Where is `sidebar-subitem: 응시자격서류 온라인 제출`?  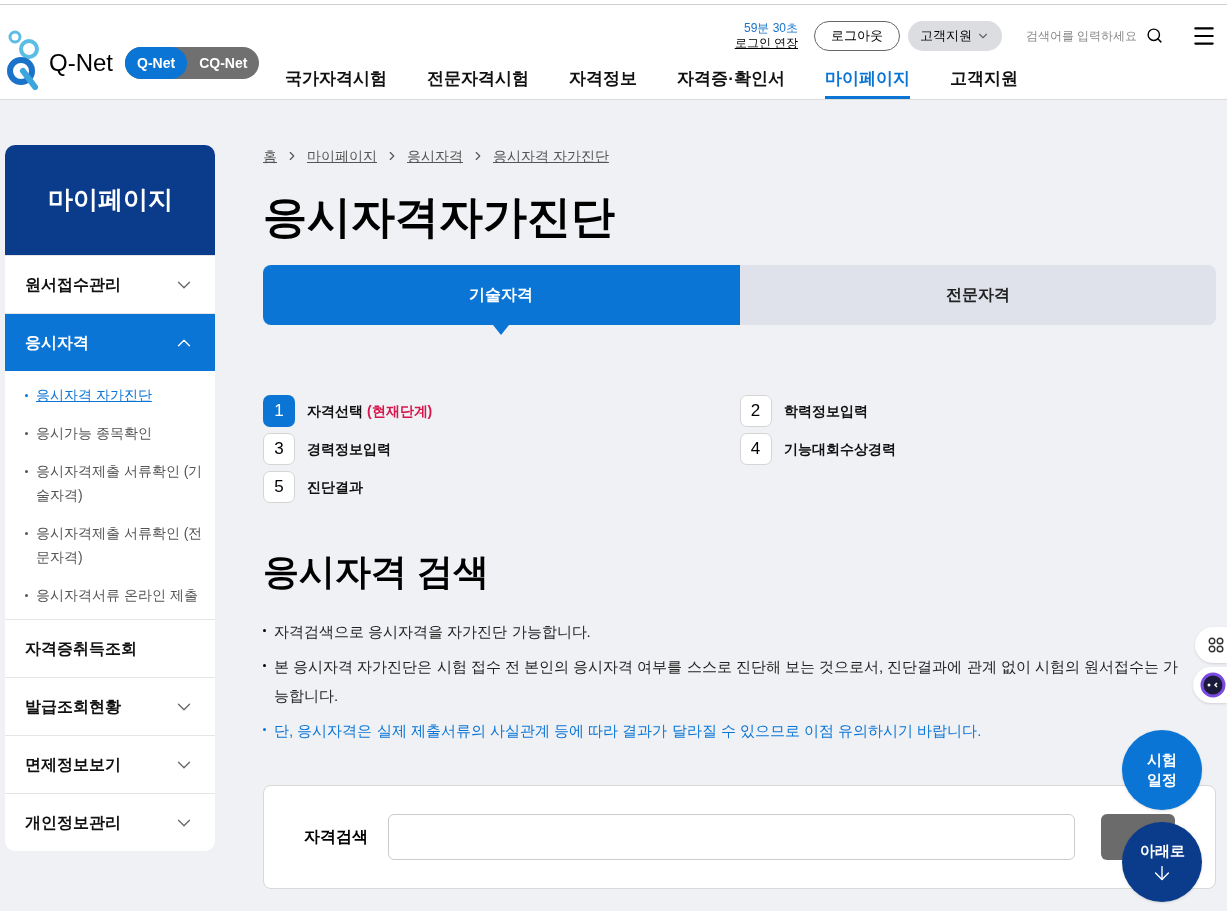
sidebar-subitem: 응시자격서류 온라인 제출 is located at coordinates (117, 595).